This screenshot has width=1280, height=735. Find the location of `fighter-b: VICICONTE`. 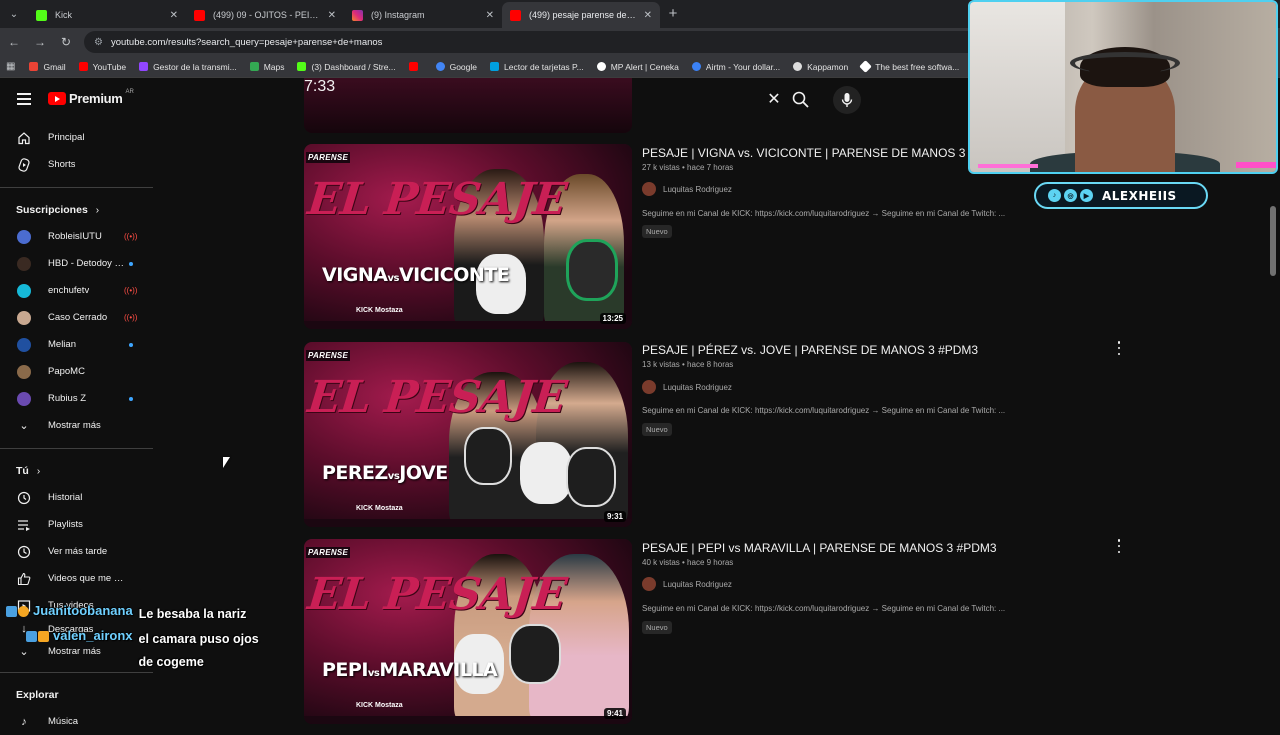

fighter-b: VICICONTE is located at coordinates (454, 275).